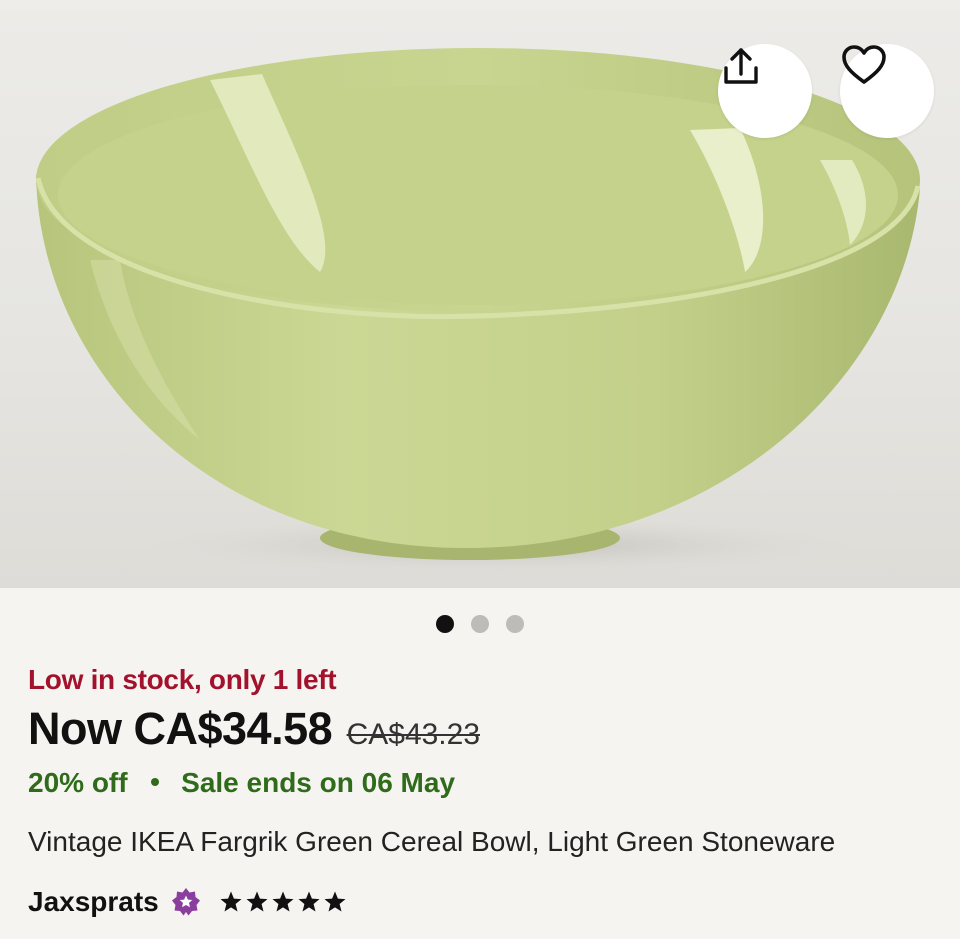 The width and height of the screenshot is (960, 939). I want to click on favorite-button, so click(887, 91).